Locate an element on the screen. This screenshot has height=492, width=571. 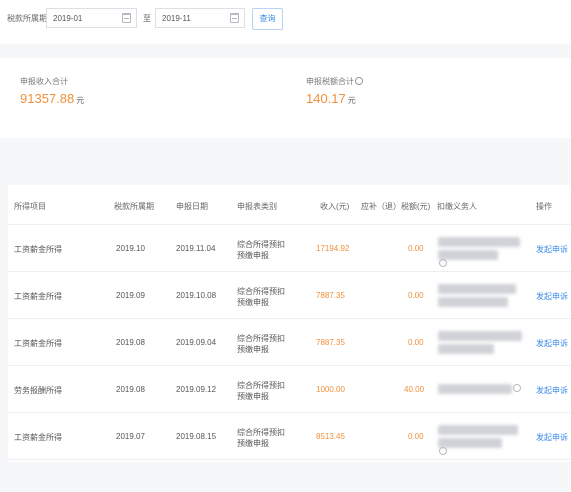
income-total: 91357.88 元 is located at coordinates (52, 98).